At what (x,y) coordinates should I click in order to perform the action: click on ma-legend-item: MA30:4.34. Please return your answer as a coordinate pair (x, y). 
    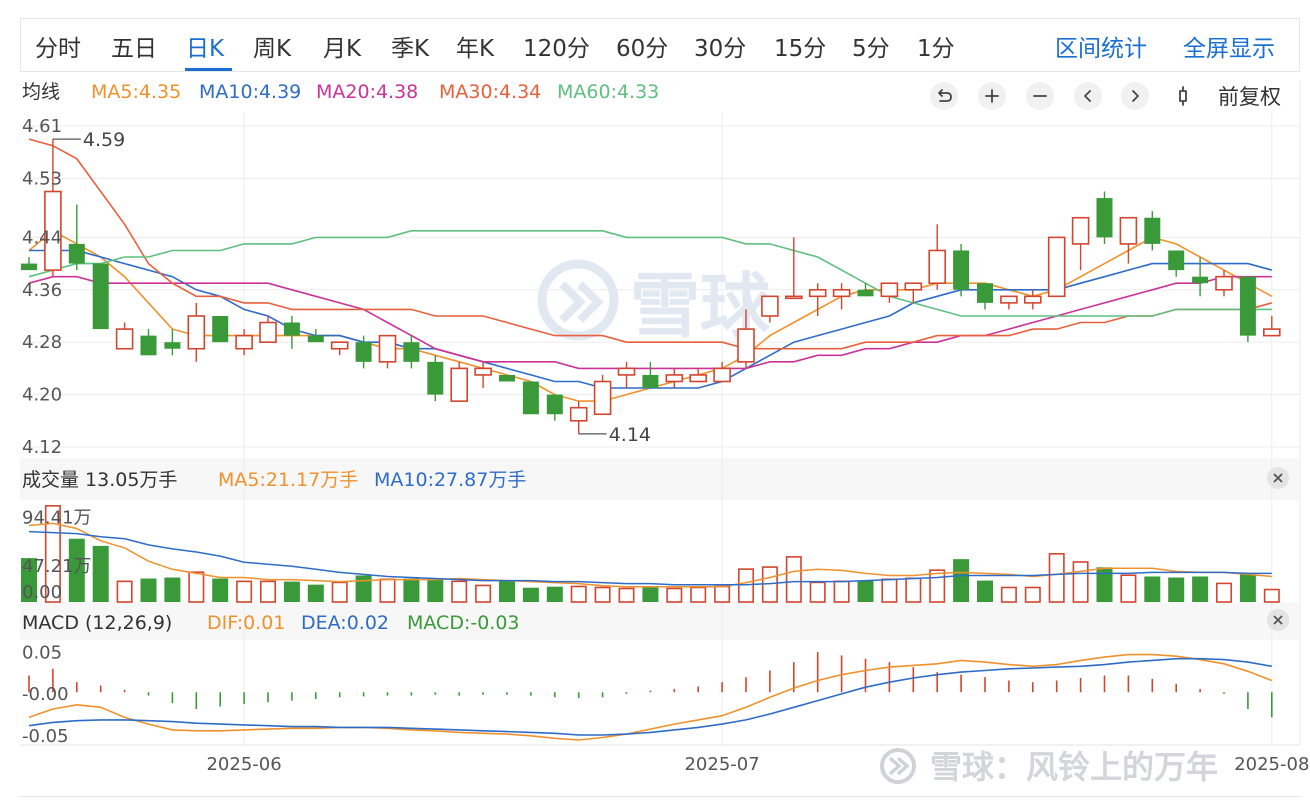
    Looking at the image, I should click on (490, 92).